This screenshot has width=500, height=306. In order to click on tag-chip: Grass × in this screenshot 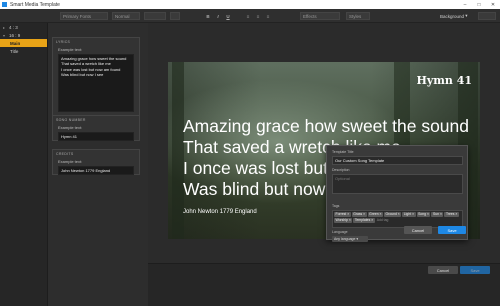, I will do `click(359, 214)`.